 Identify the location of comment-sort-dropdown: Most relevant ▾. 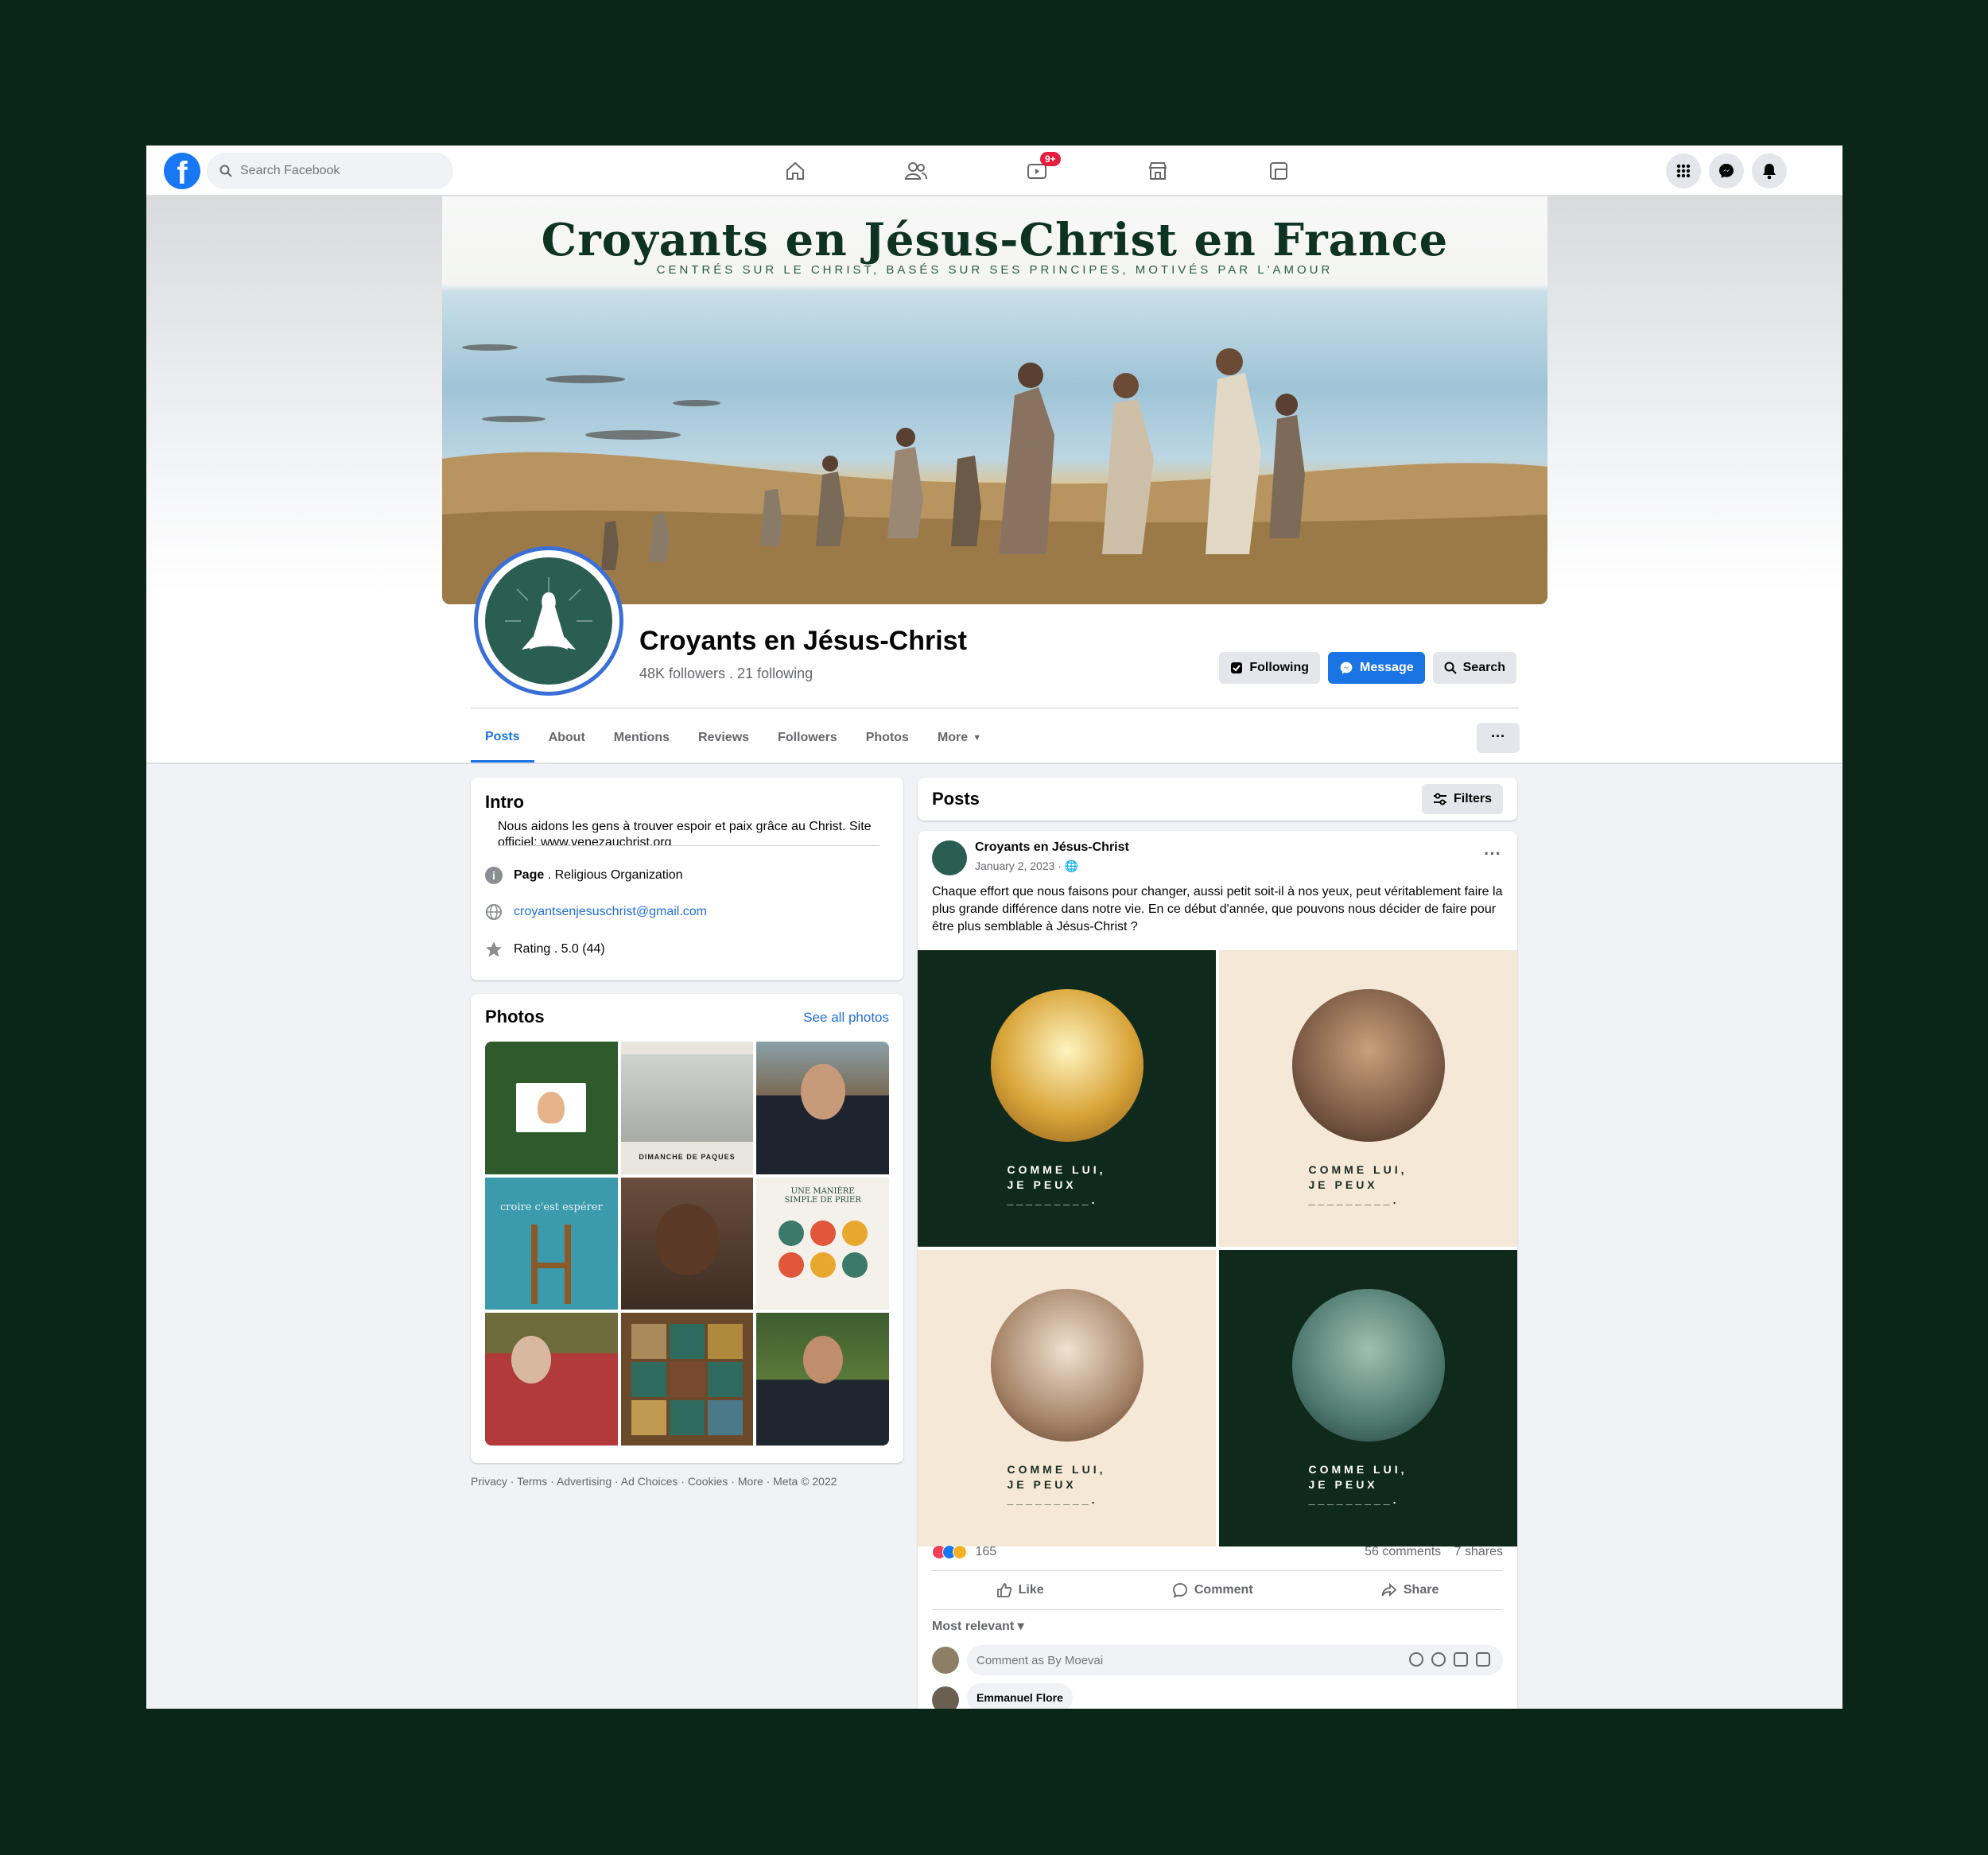
(978, 1626).